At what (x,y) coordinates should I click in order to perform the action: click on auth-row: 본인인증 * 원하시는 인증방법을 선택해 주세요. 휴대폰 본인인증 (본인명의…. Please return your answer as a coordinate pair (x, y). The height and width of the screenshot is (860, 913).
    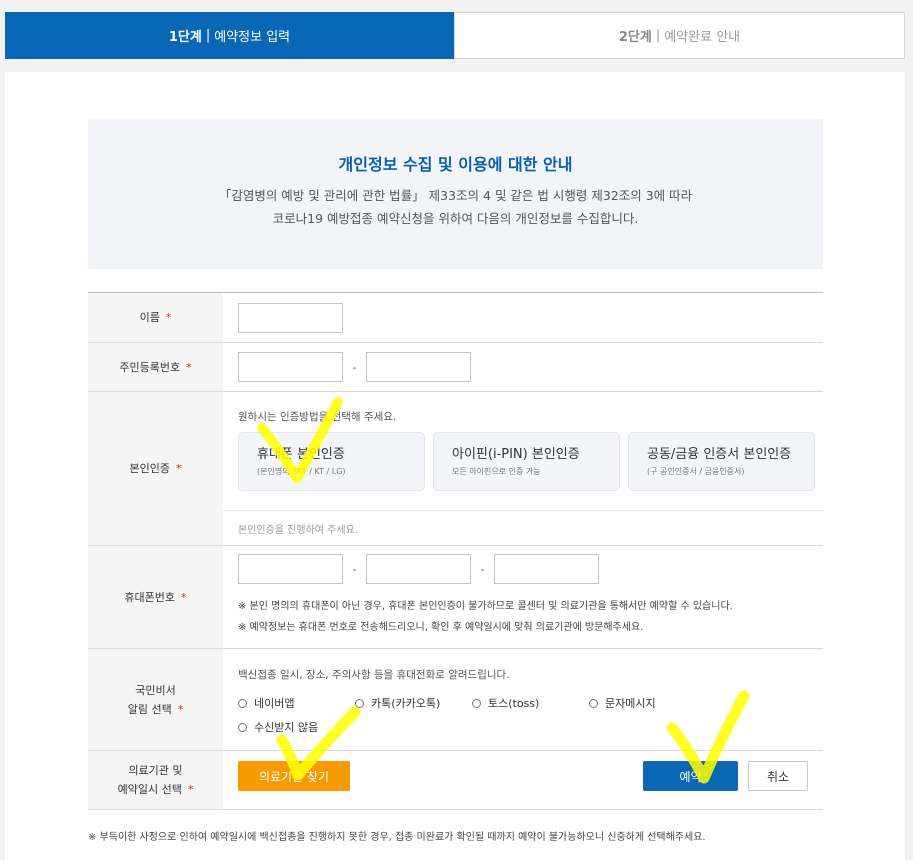
    Looking at the image, I should click on (455, 469).